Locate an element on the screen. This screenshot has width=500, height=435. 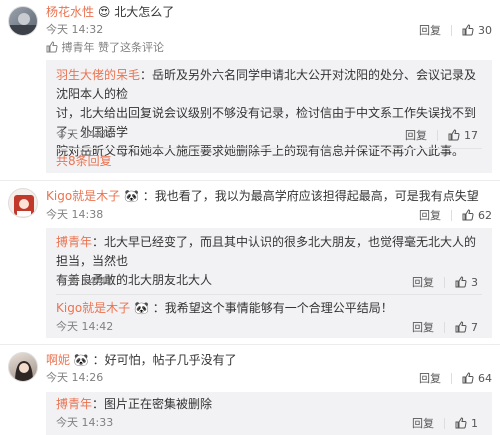
heart-eyes-icon: 😍 is located at coordinates (104, 12).